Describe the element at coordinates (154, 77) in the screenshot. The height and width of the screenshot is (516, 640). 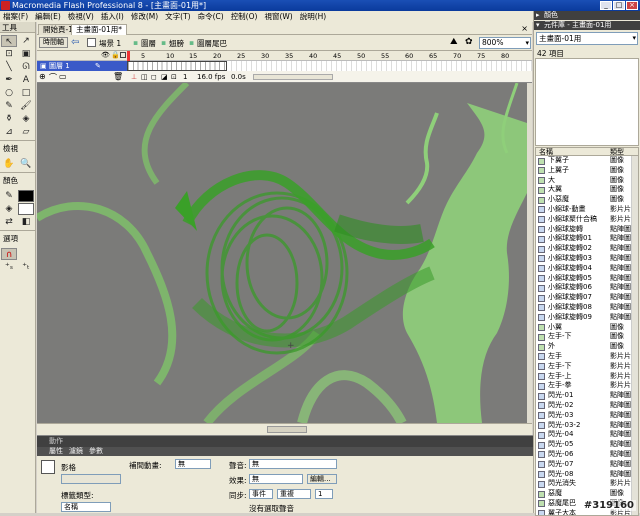
I see `onion-outline-icon: ◻` at that location.